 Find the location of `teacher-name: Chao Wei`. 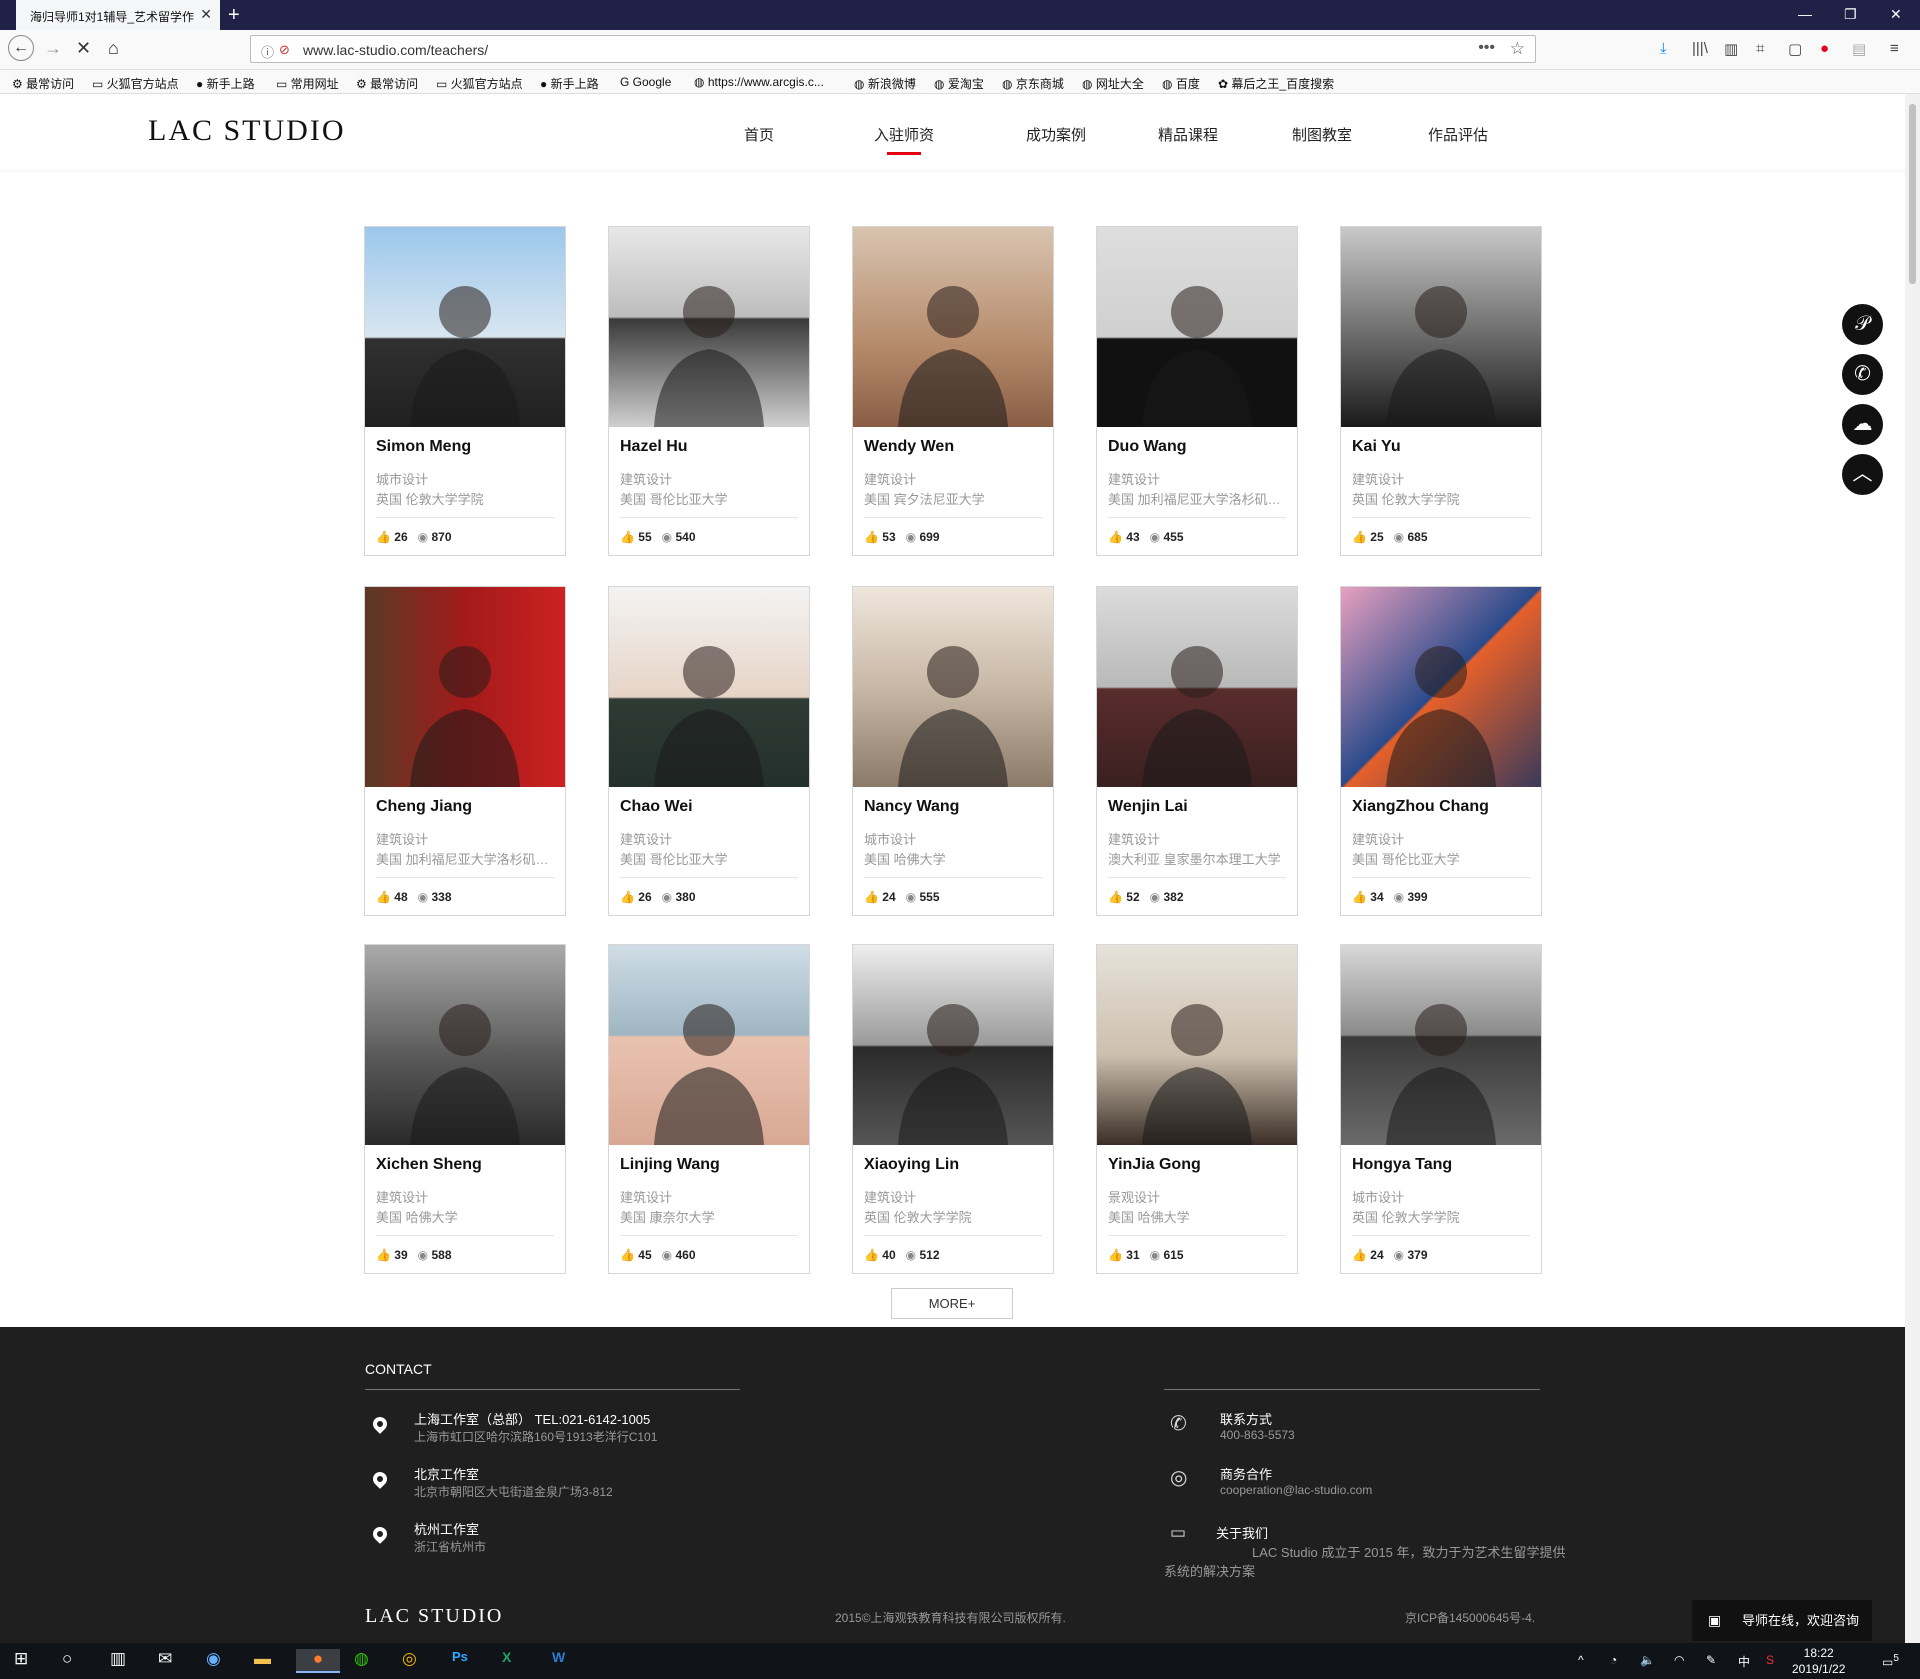

teacher-name: Chao Wei is located at coordinates (656, 807).